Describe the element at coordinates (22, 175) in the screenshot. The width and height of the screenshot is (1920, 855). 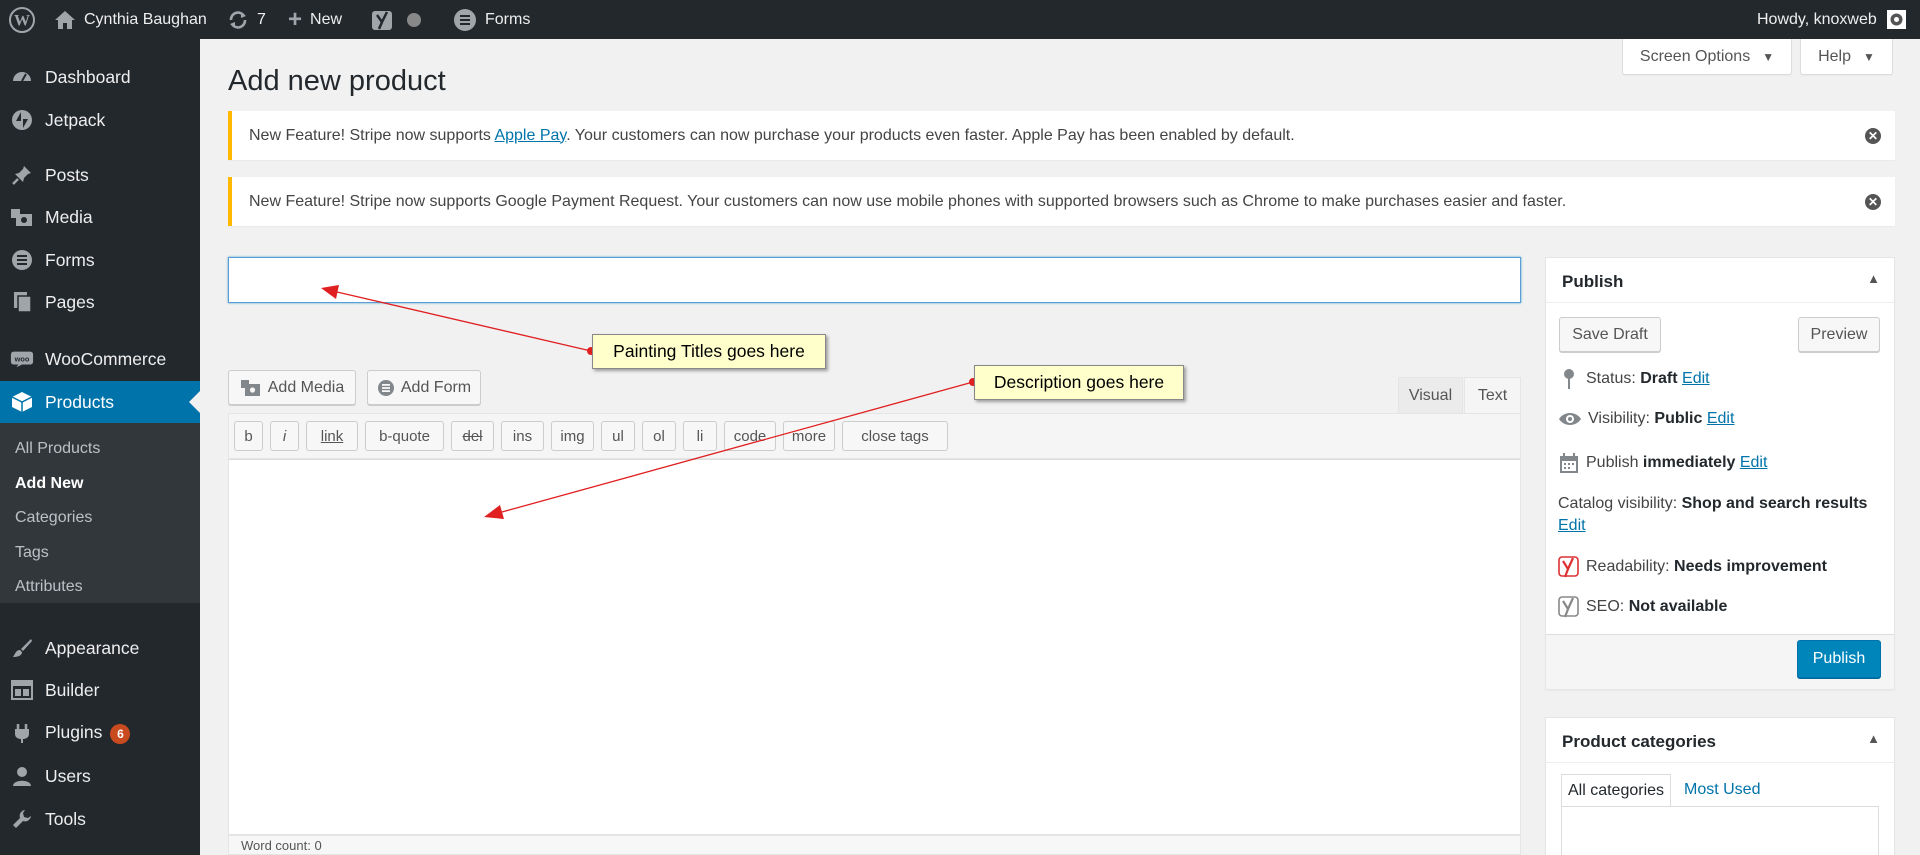
I see `pushpin-icon` at that location.